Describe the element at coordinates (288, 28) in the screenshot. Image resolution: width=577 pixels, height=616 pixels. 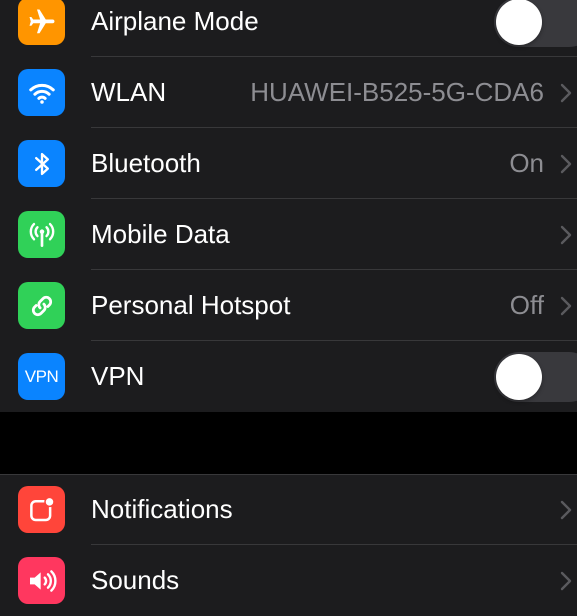
I see `airplane-mode-row: Airplane Mode` at that location.